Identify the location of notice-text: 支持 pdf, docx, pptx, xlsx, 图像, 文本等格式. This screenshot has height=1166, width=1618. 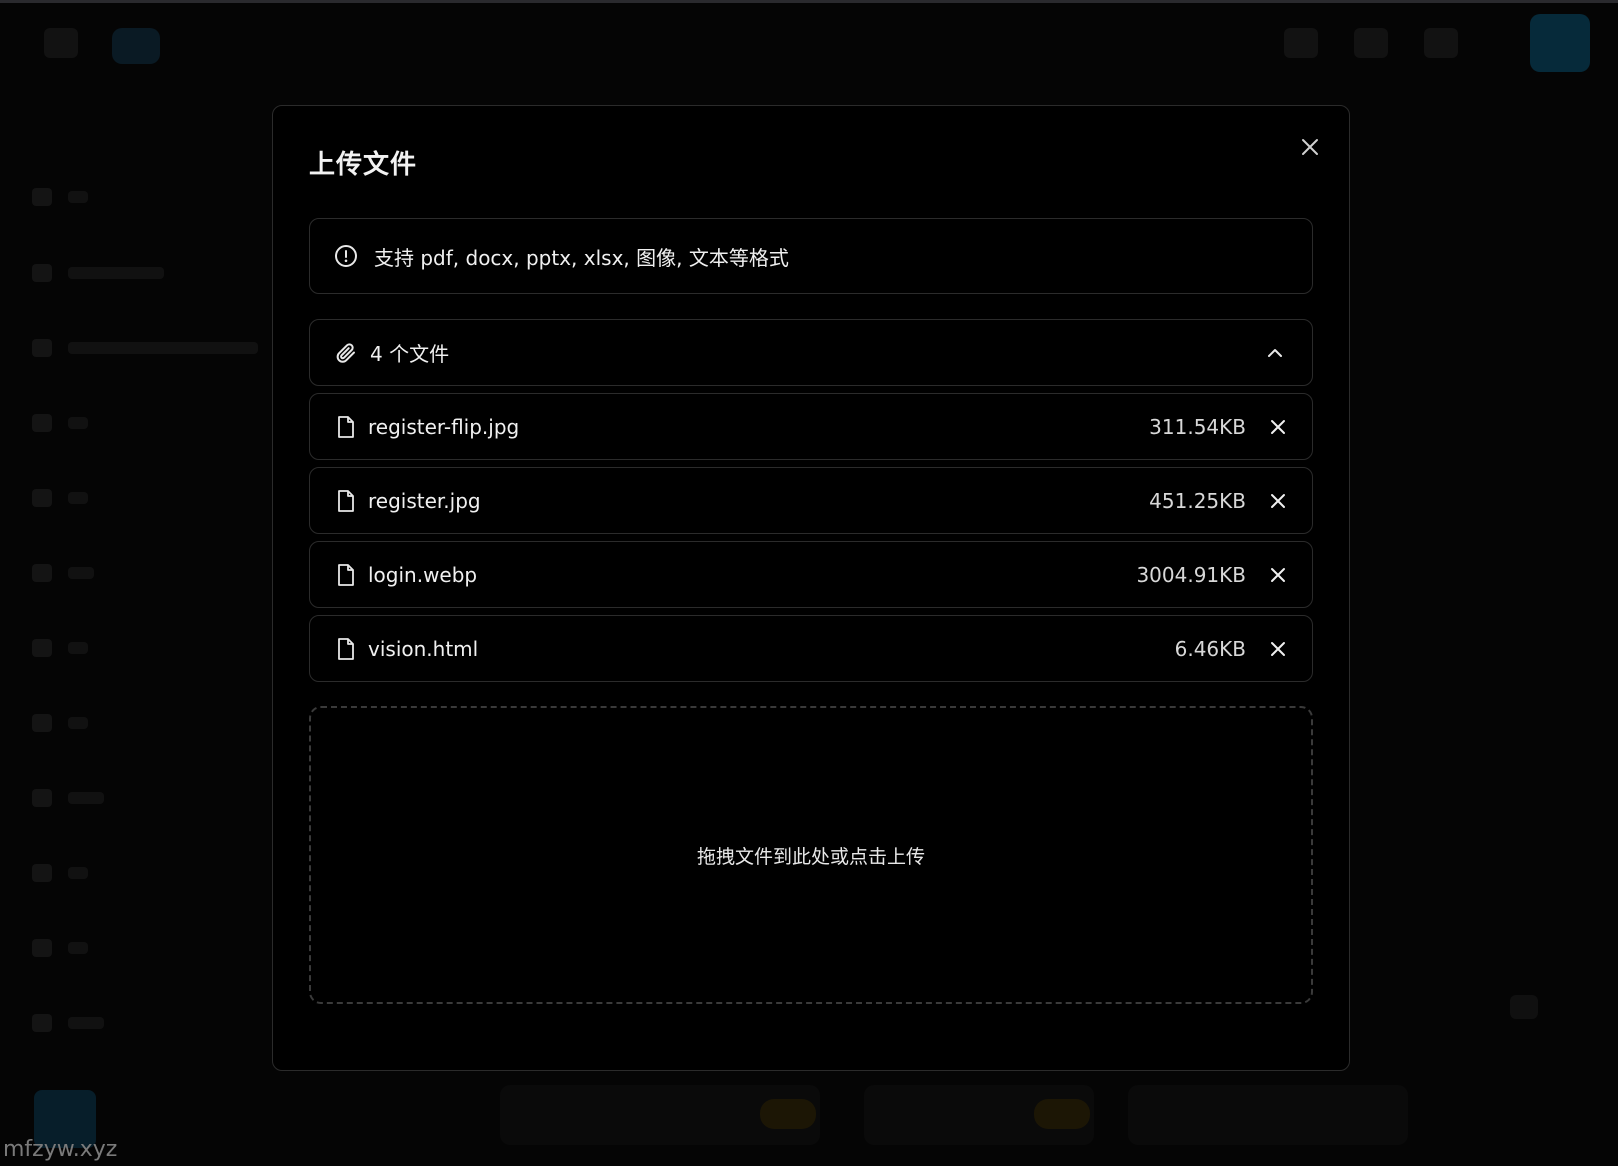
(581, 257).